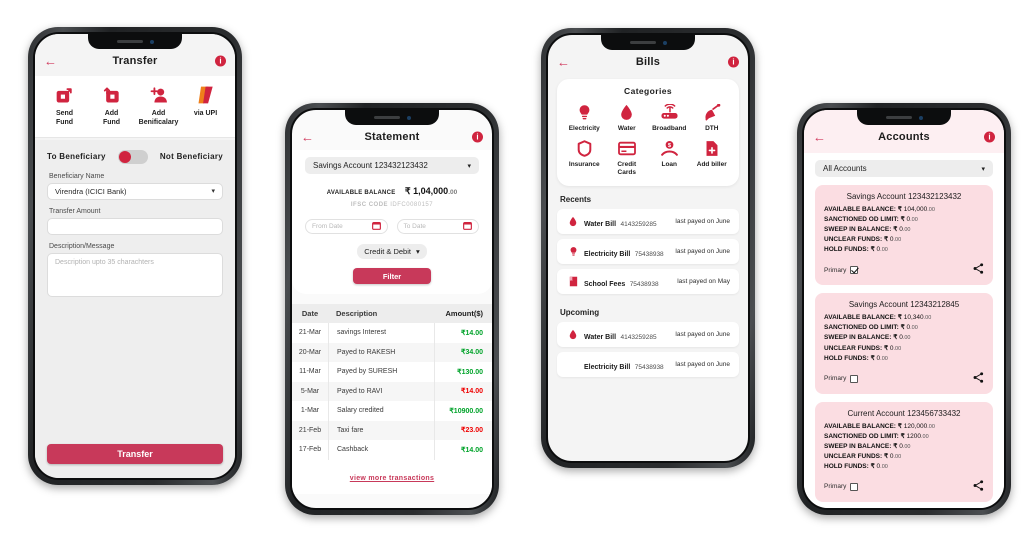 The height and width of the screenshot is (553, 1024). I want to click on filter-button: Filter, so click(392, 276).